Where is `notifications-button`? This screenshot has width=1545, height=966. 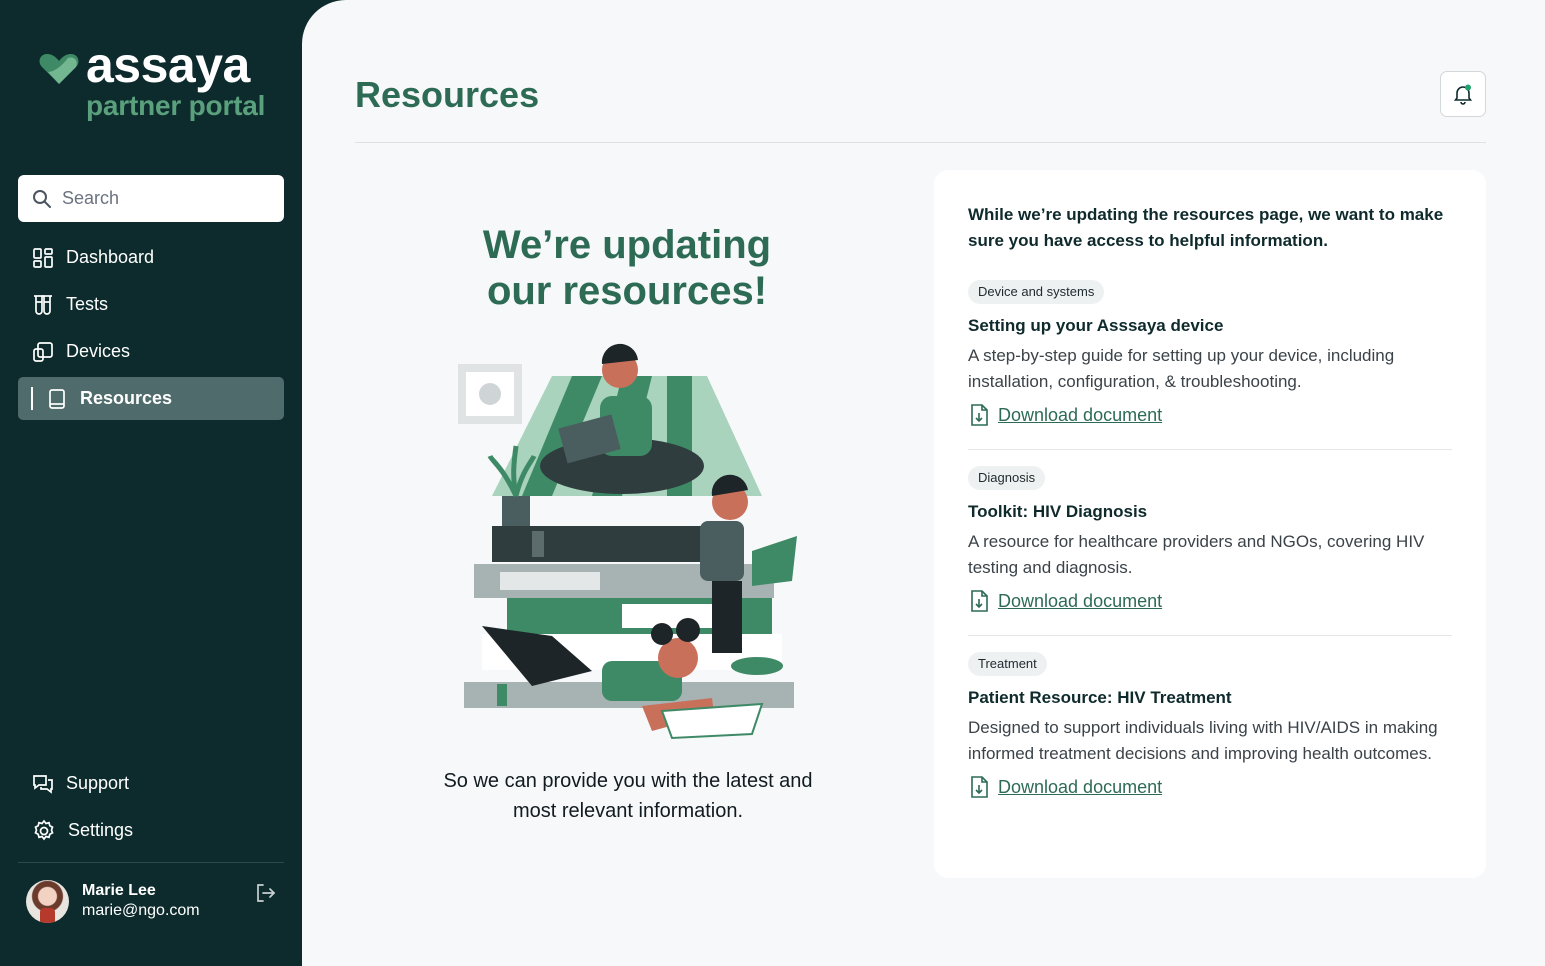
notifications-button is located at coordinates (1463, 94).